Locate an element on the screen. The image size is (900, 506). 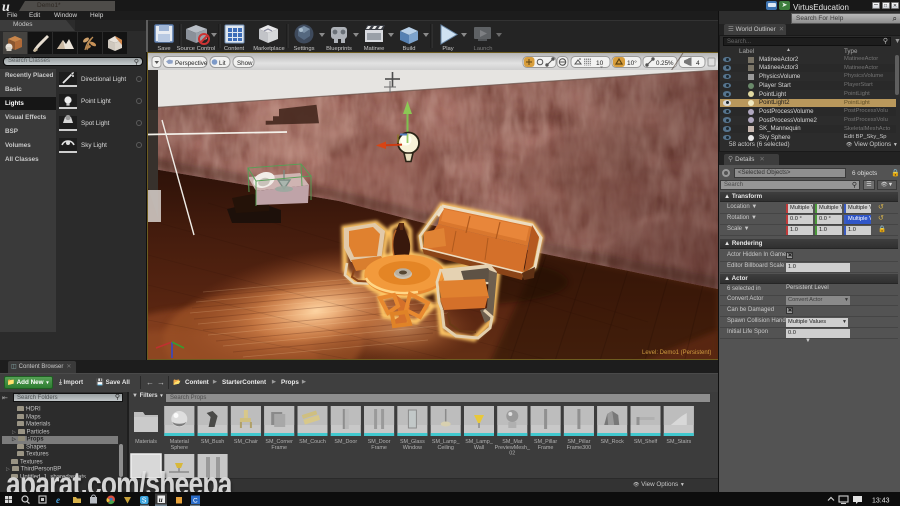
svg-text: Show is located at coordinates (245, 63).